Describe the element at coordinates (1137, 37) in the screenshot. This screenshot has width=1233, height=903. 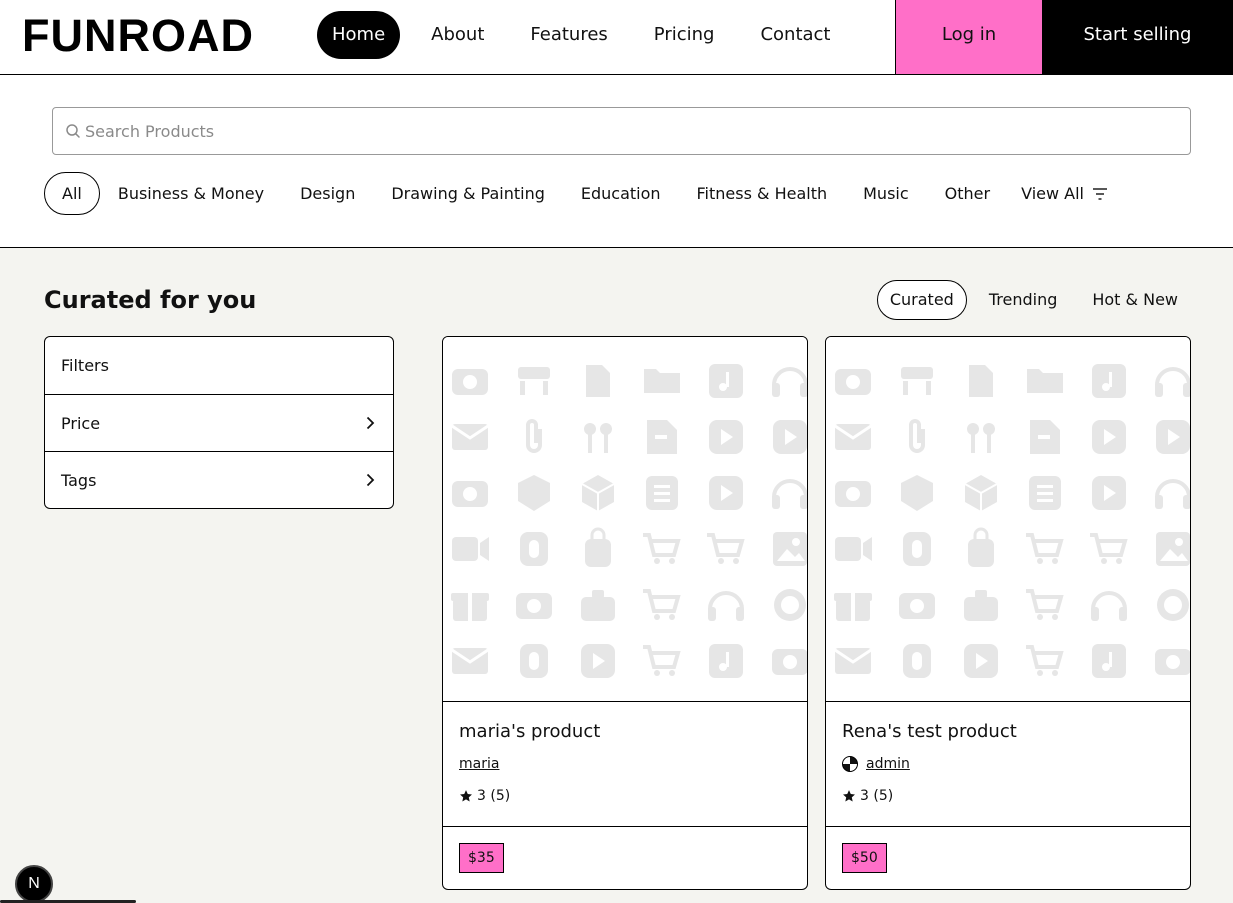
I see `start-selling-button: Start selling` at that location.